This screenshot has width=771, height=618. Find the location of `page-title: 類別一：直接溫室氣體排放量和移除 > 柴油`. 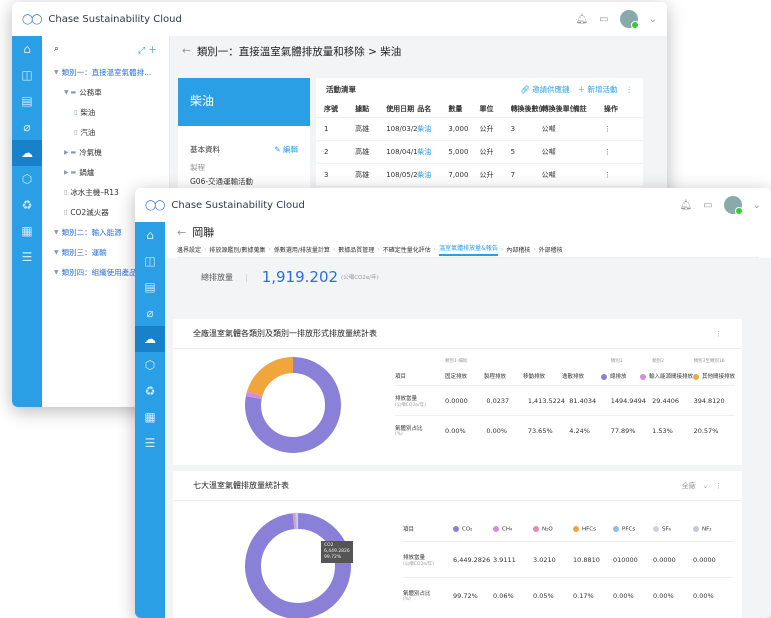

page-title: 類別一：直接溫室氣體排放量和移除 > 柴油 is located at coordinates (299, 51).